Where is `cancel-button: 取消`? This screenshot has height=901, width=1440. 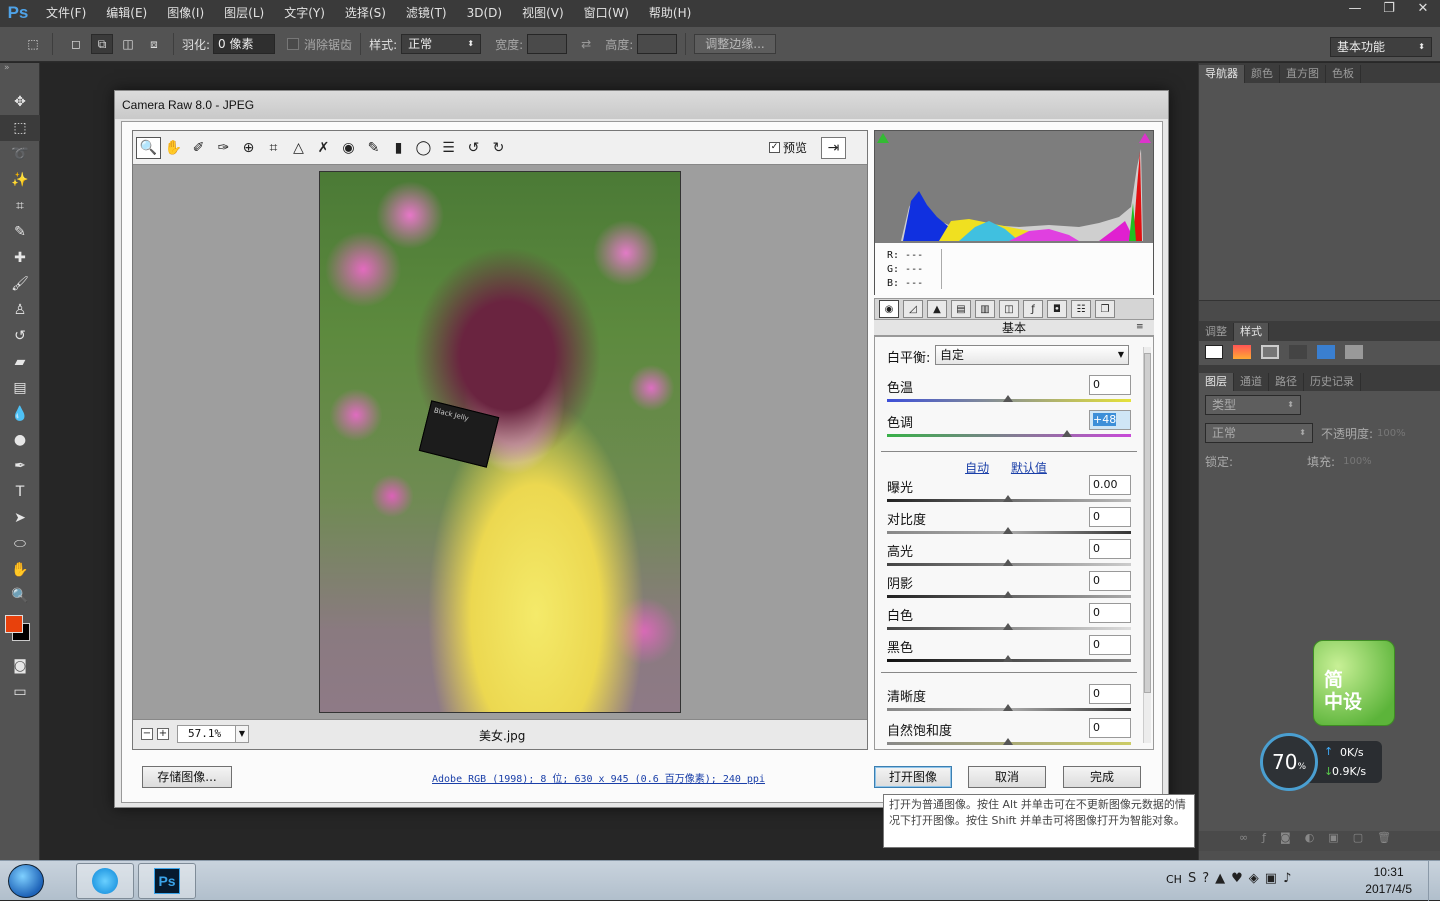
cancel-button: 取消 is located at coordinates (1007, 777).